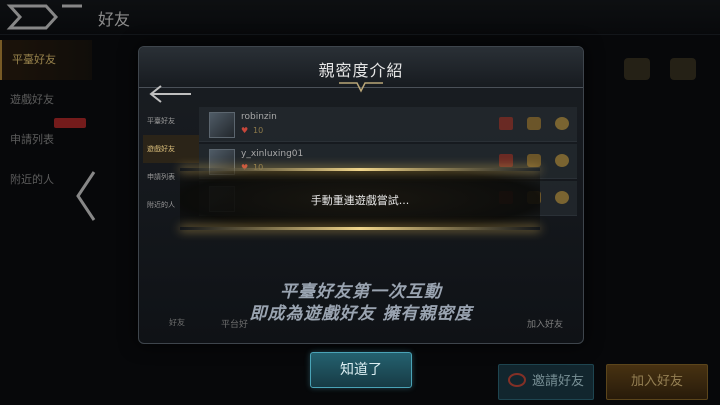 The height and width of the screenshot is (405, 720). I want to click on footer-label-platform: 平台好, so click(235, 325).